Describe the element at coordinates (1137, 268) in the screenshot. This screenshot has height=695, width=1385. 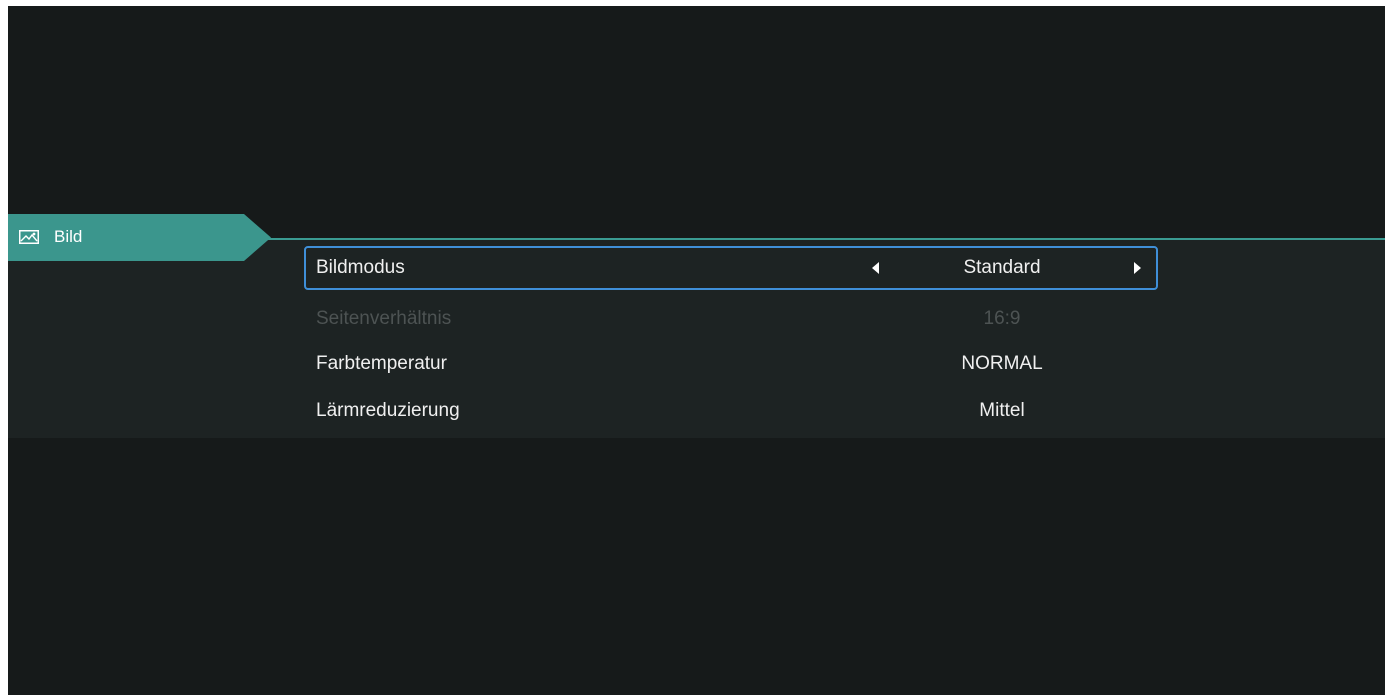
I see `arrow-right-icon` at that location.